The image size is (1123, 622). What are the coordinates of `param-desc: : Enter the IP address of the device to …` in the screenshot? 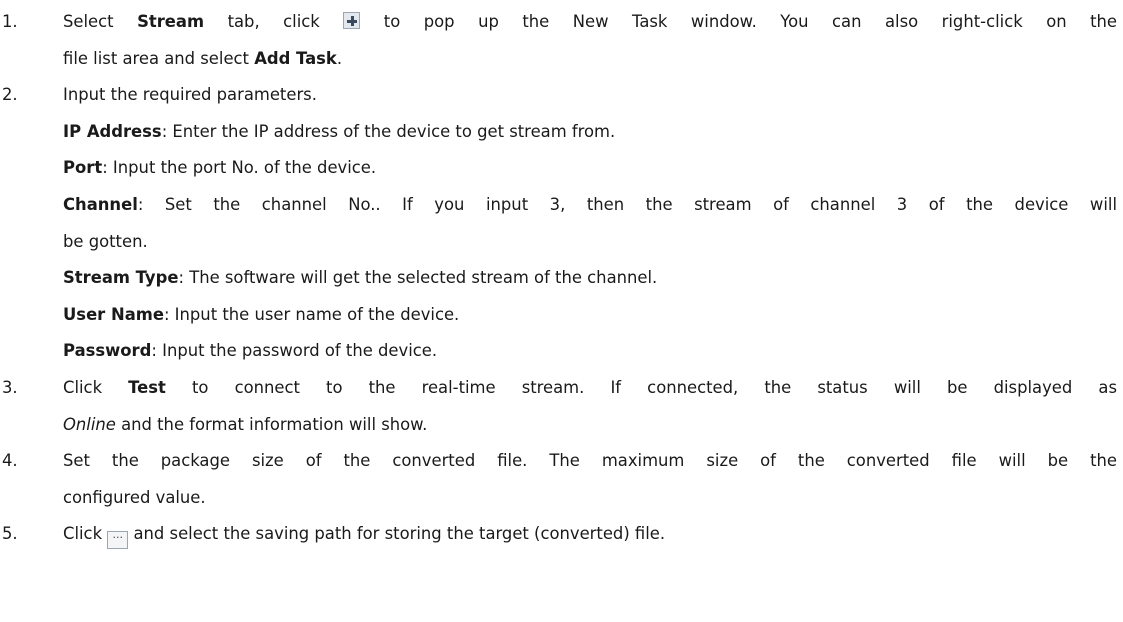 It's located at (388, 131).